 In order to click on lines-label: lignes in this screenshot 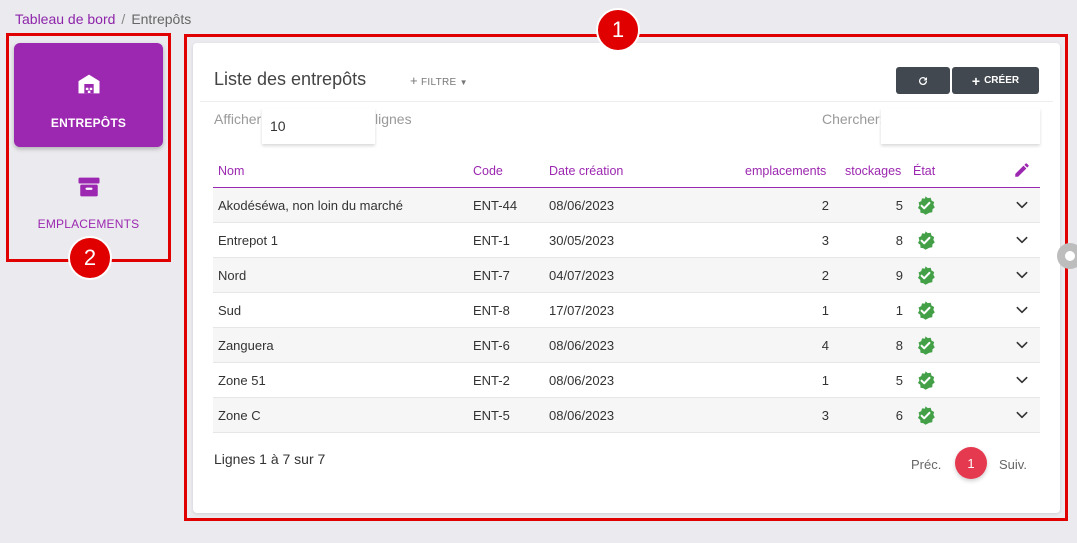, I will do `click(393, 119)`.